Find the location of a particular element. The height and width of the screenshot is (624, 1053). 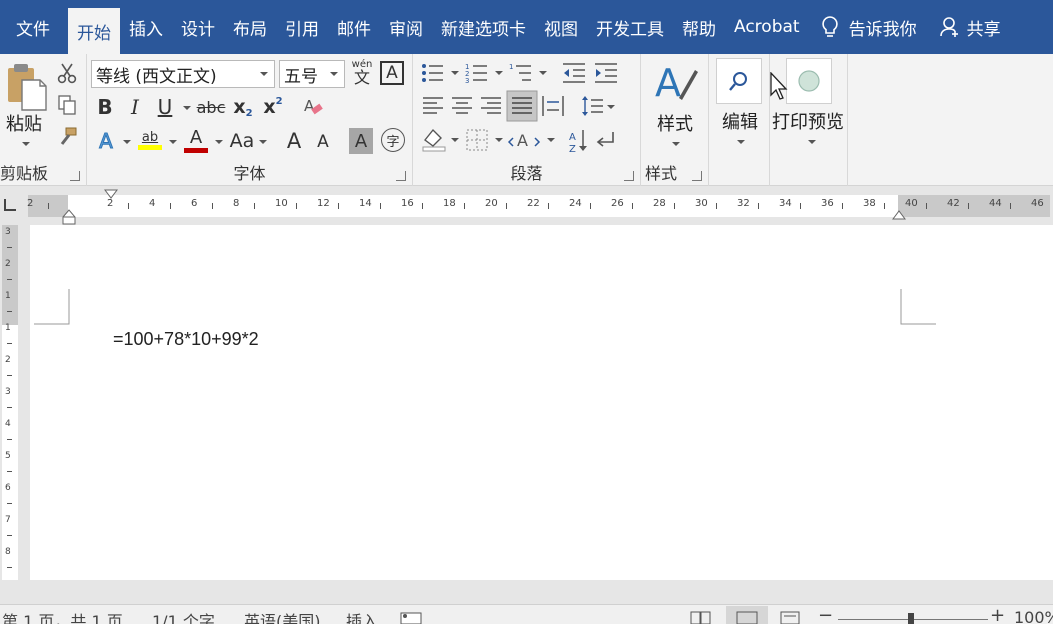

change-case-dropdown-caret is located at coordinates (263, 142).